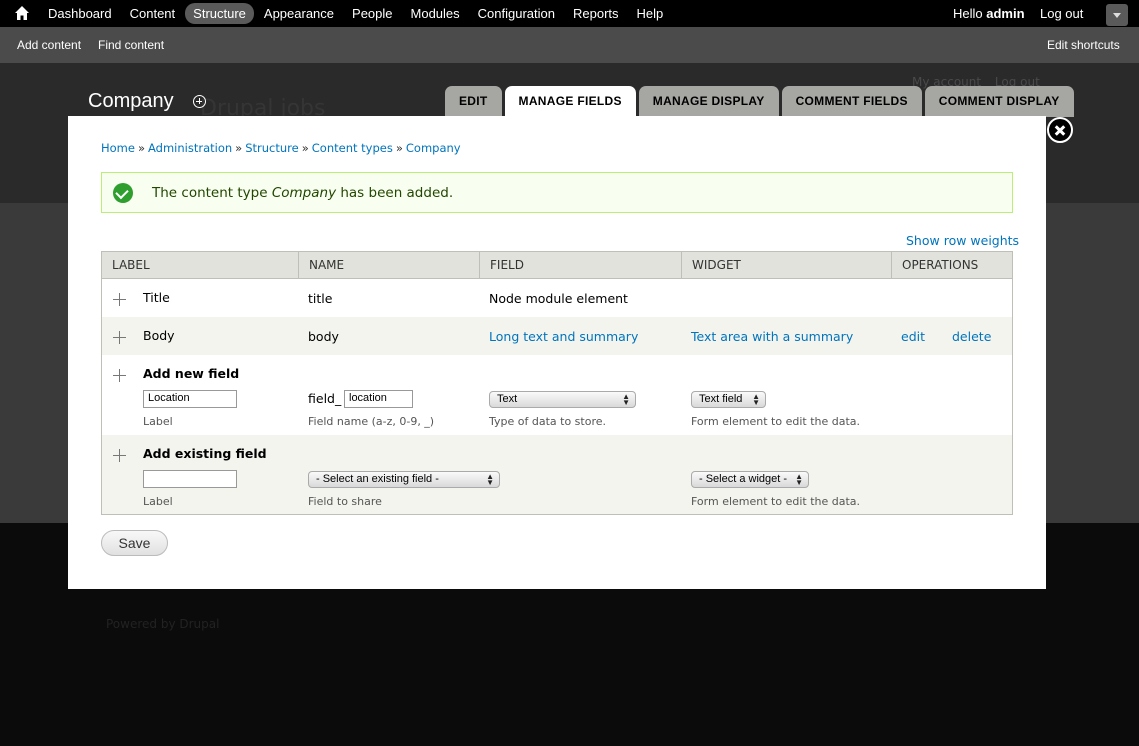 The image size is (1139, 746). I want to click on username-link: admin, so click(1005, 13).